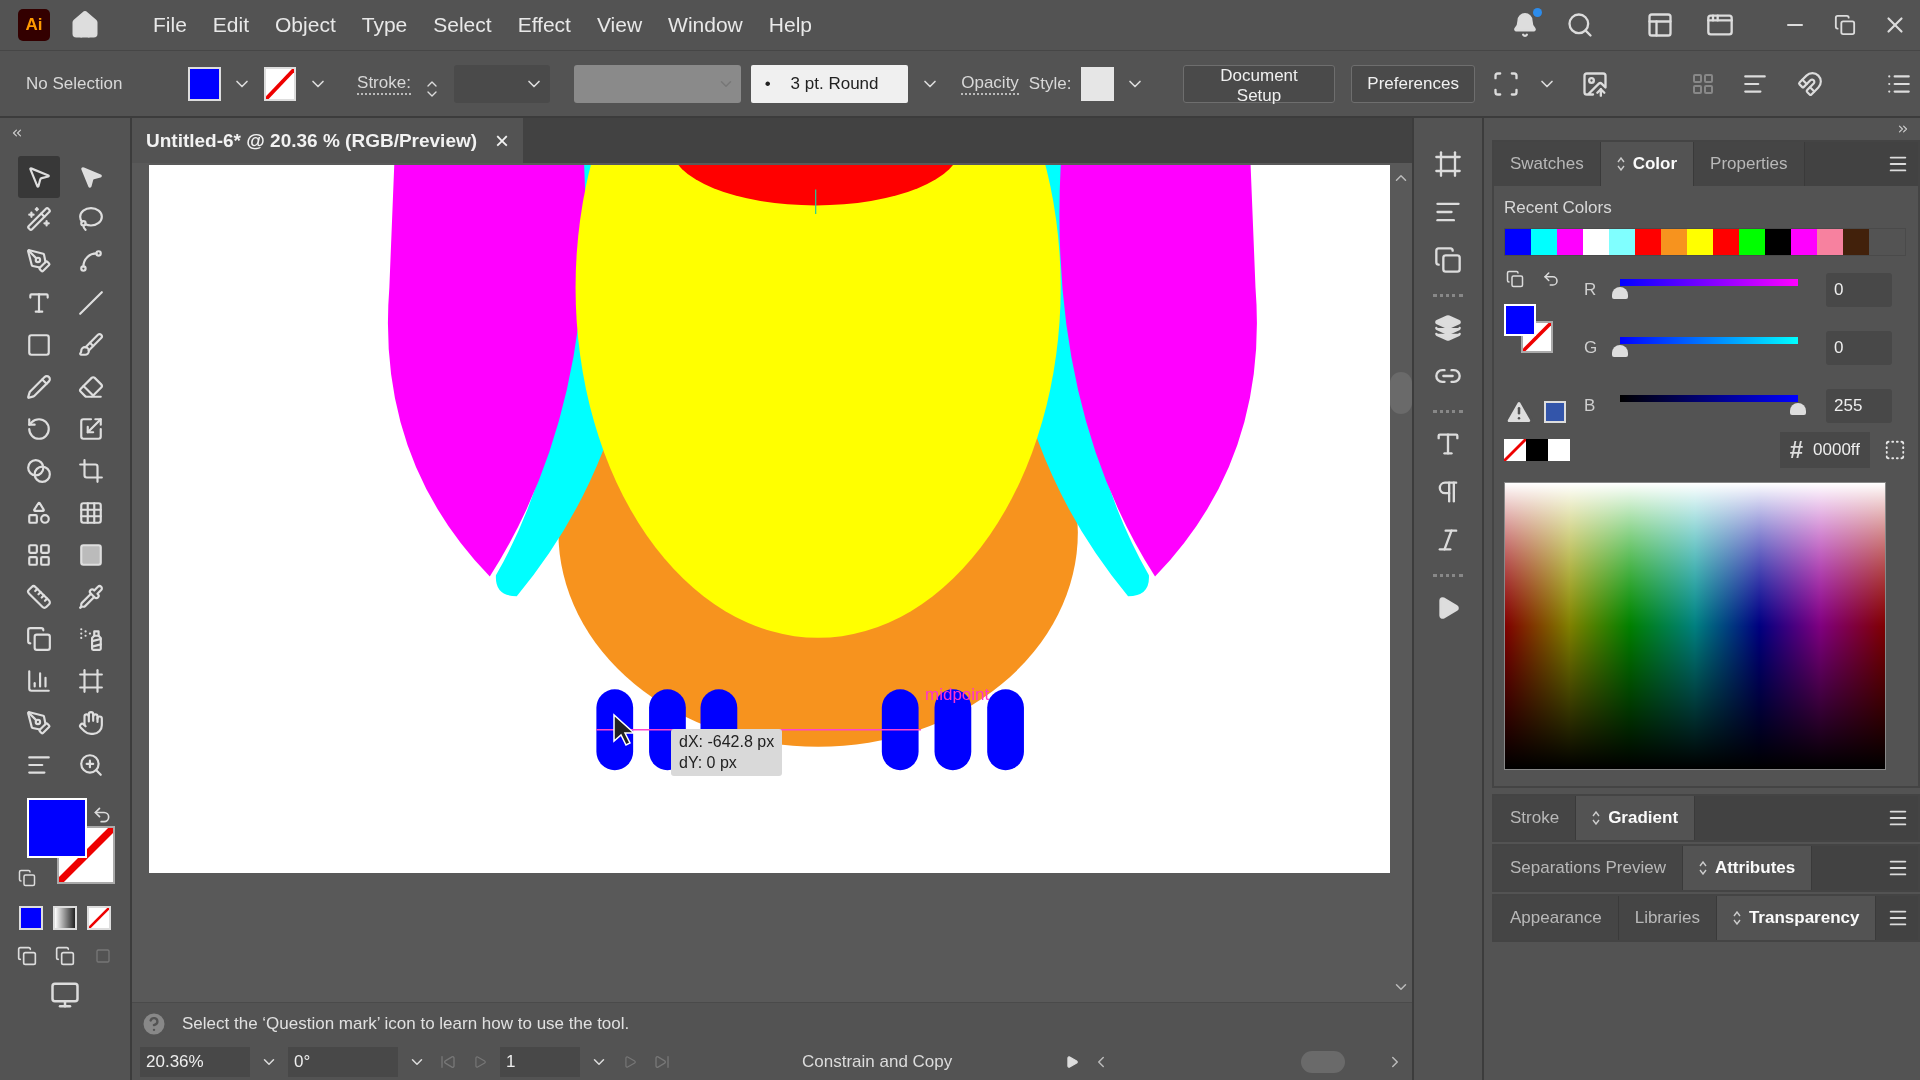 The height and width of the screenshot is (1080, 1920). What do you see at coordinates (829, 83) in the screenshot?
I see `brush-definition-field: • 3 pt. Round` at bounding box center [829, 83].